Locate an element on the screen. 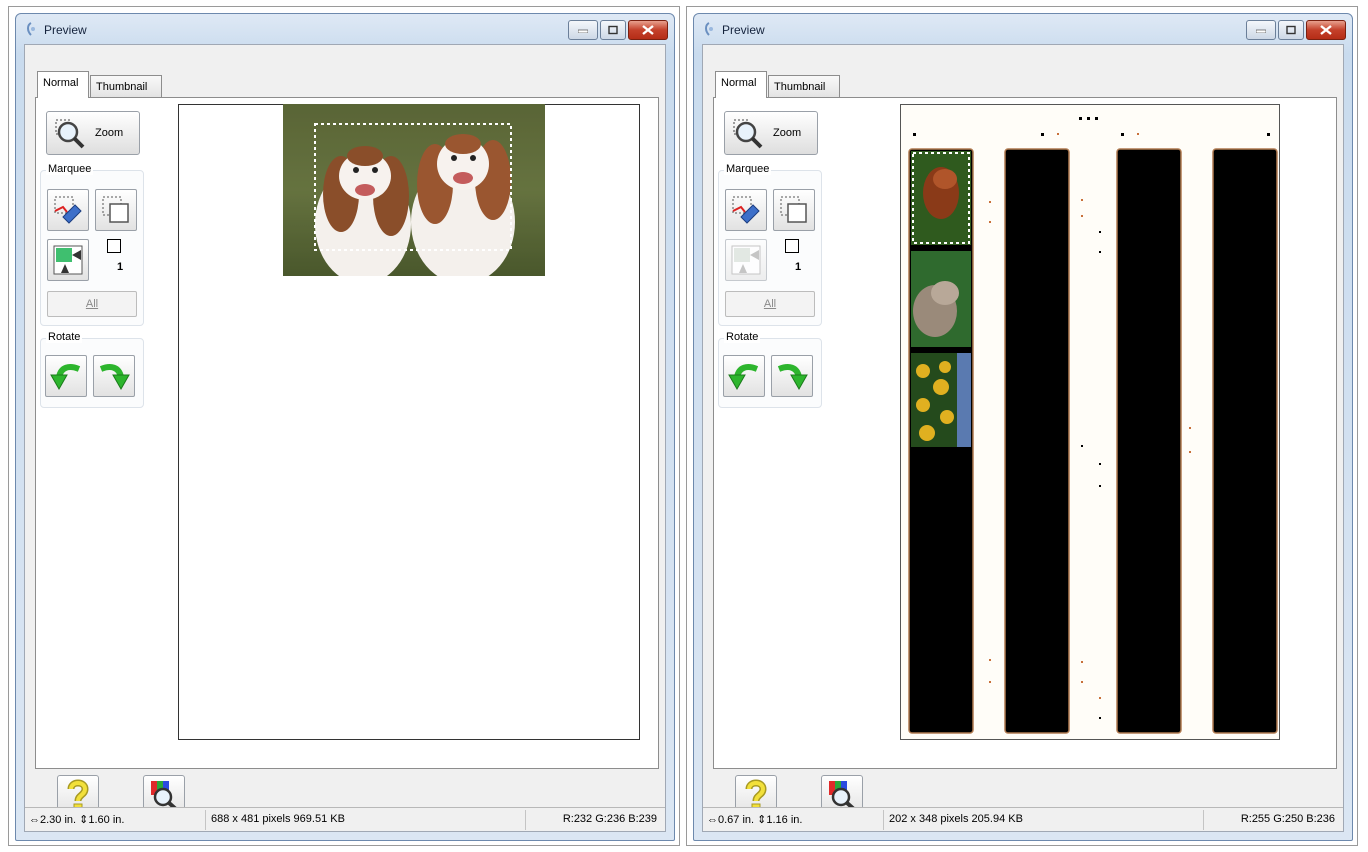 The height and width of the screenshot is (852, 1368). status-scan-size: ⇔2.30 in. ⇕1.60 in. is located at coordinates (77, 820).